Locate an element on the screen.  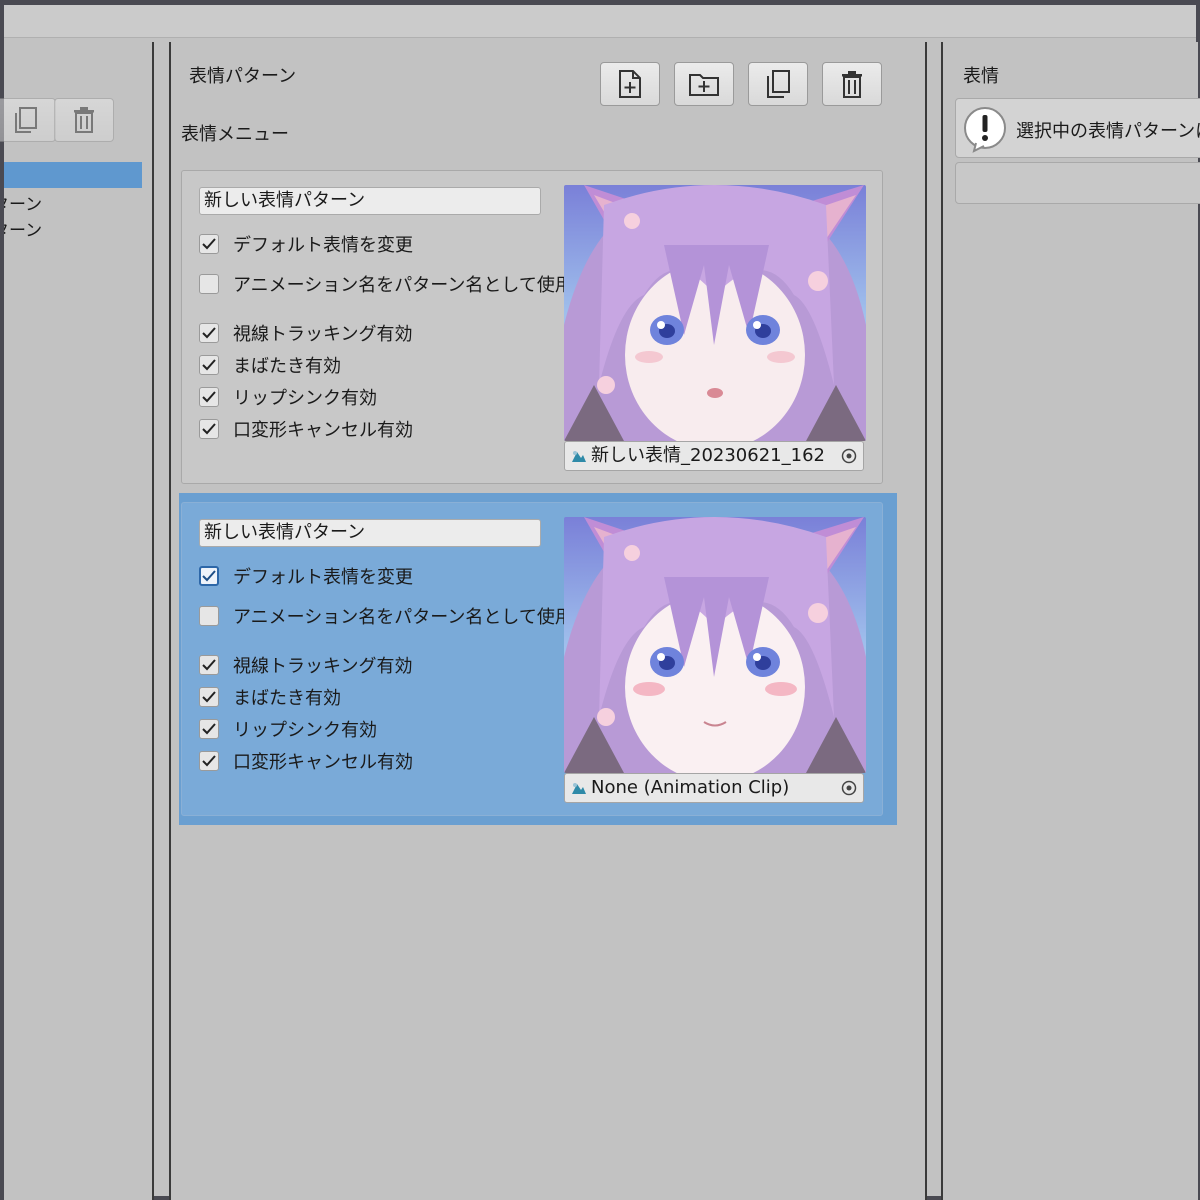
duplicate-button is located at coordinates (28, 120).